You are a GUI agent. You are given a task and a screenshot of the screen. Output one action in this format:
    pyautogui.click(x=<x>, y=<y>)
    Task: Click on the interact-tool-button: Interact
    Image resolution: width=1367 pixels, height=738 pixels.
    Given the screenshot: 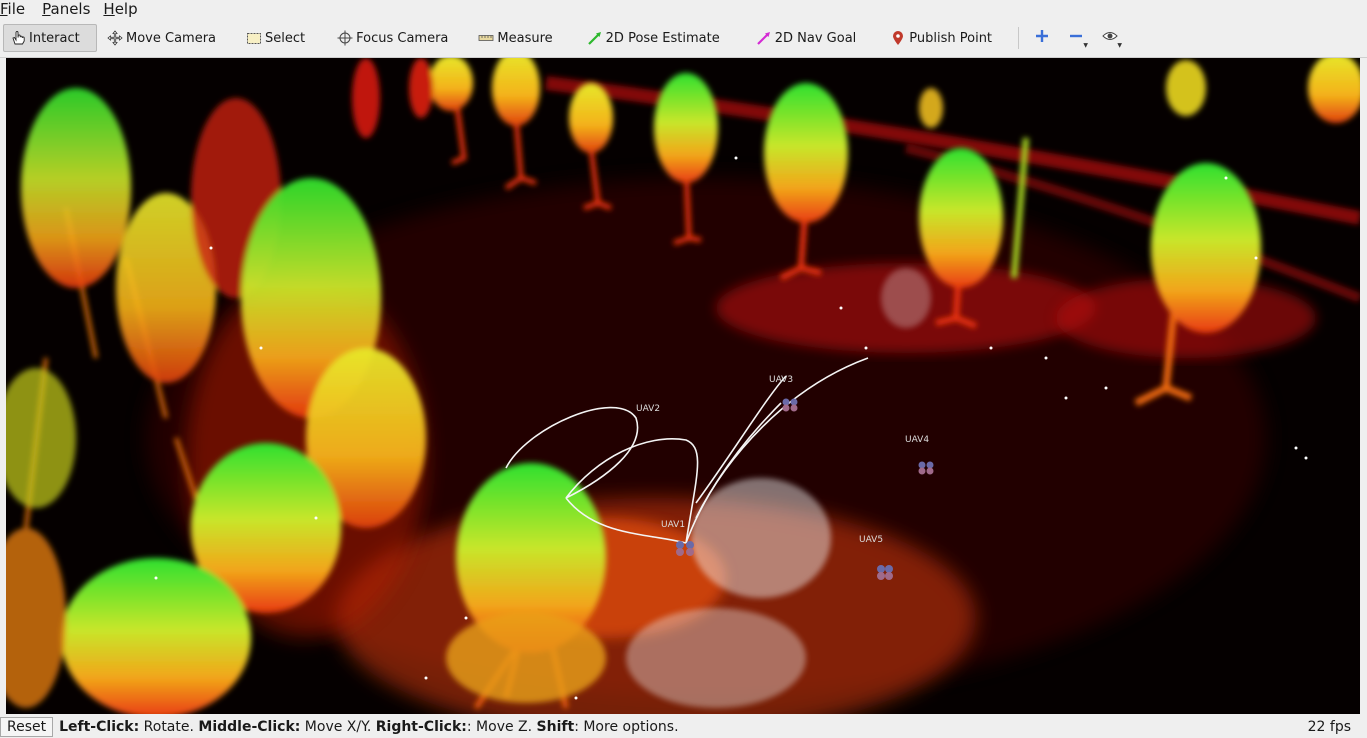 What is the action you would take?
    pyautogui.click(x=50, y=38)
    